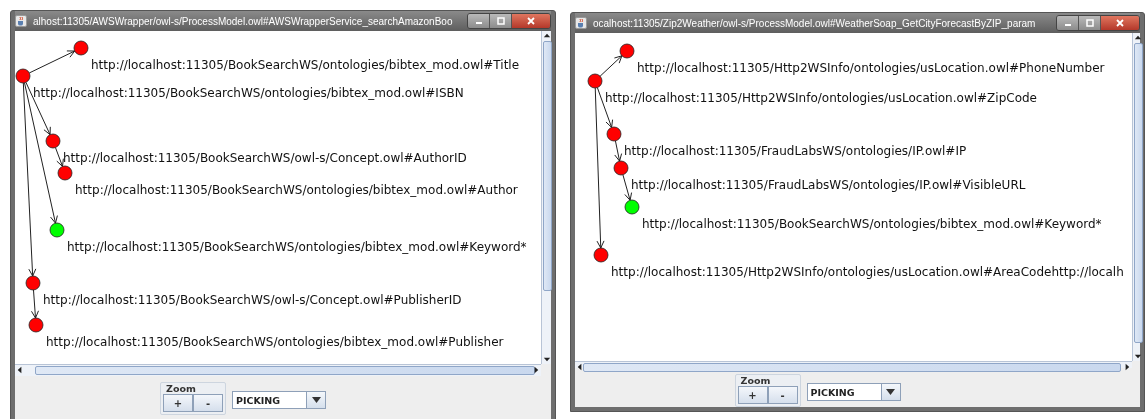 The height and width of the screenshot is (419, 1147). I want to click on node-label: http://localhost:11305/BookSearchWS/owl-s/Concept.owl#AuthorID, so click(265, 158).